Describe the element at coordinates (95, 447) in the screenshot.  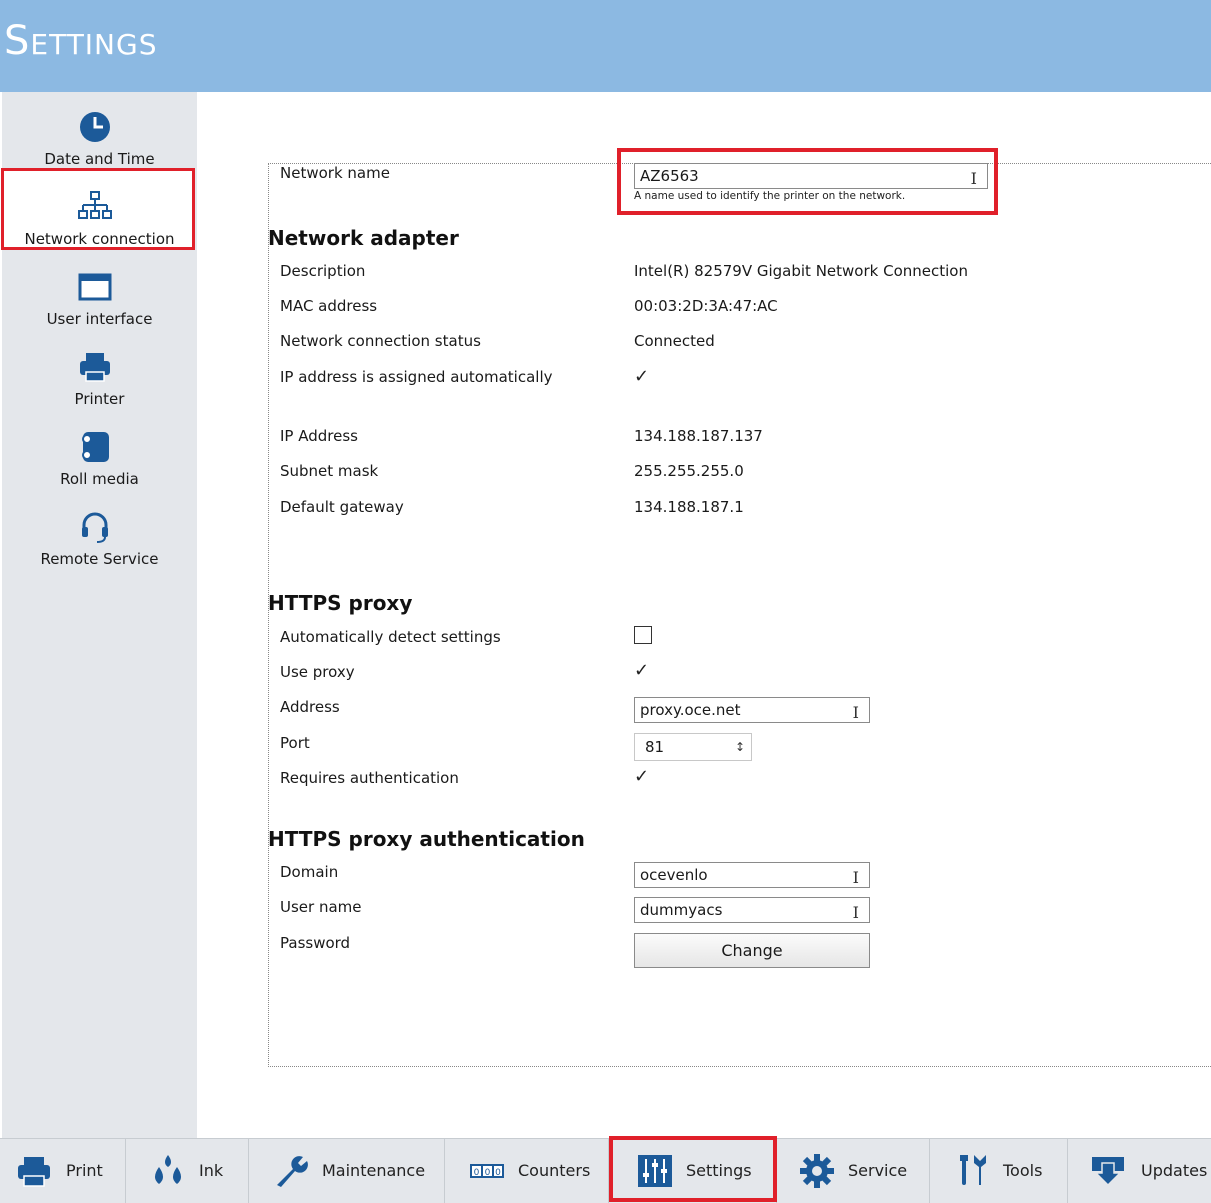
I see `roll-media-icon` at that location.